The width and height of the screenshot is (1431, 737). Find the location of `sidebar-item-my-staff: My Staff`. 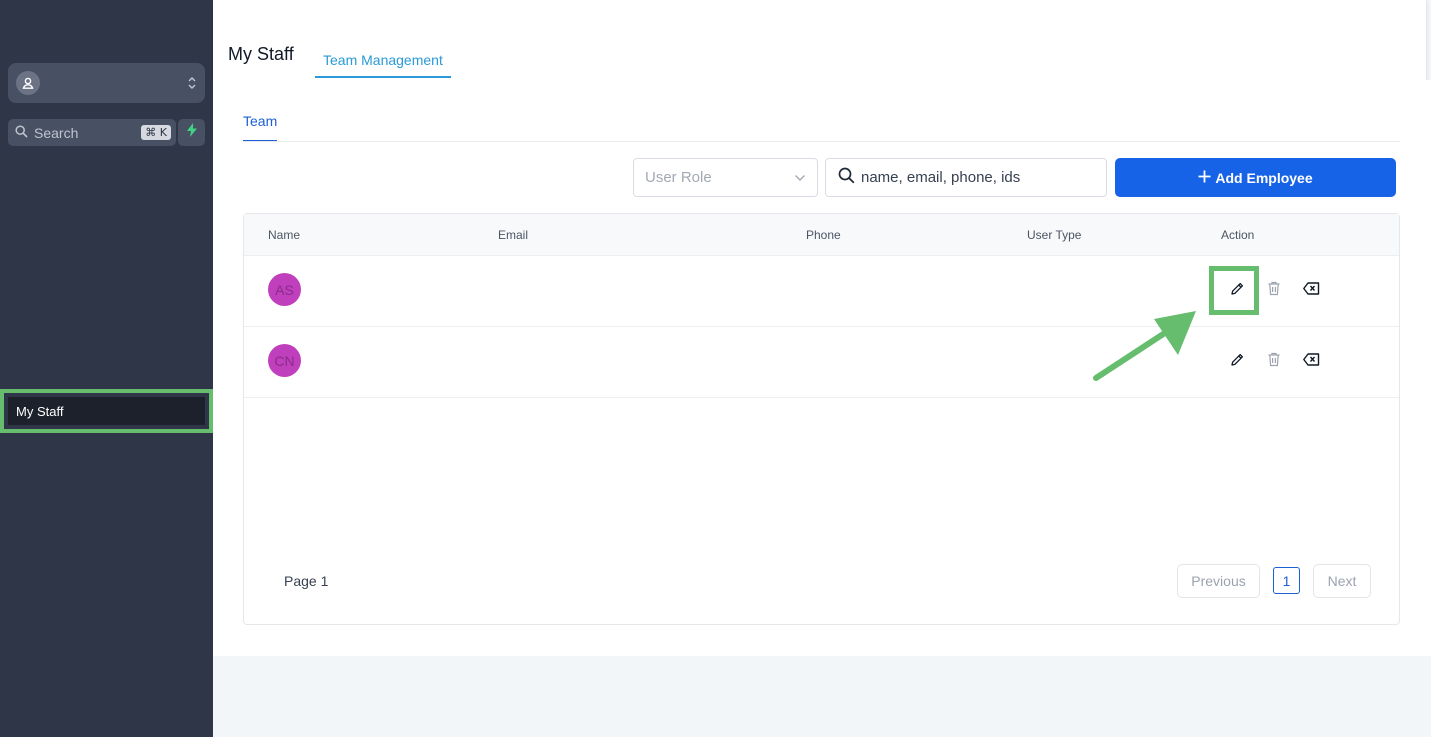

sidebar-item-my-staff: My Staff is located at coordinates (106, 411).